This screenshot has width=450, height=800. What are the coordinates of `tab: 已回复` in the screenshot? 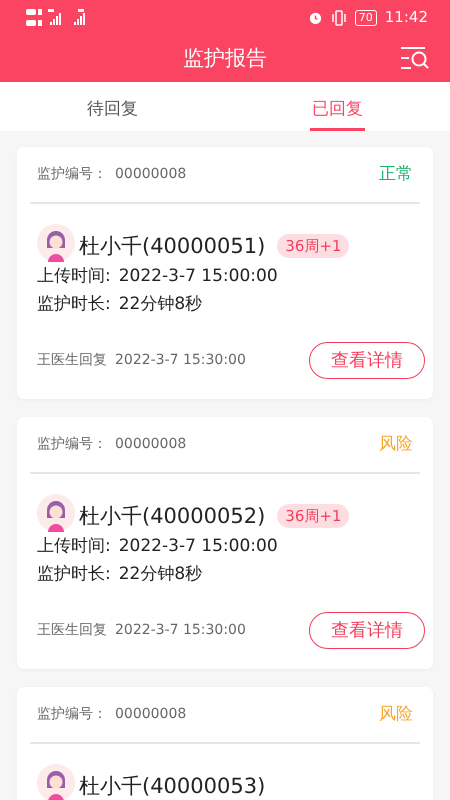 It's located at (337, 109).